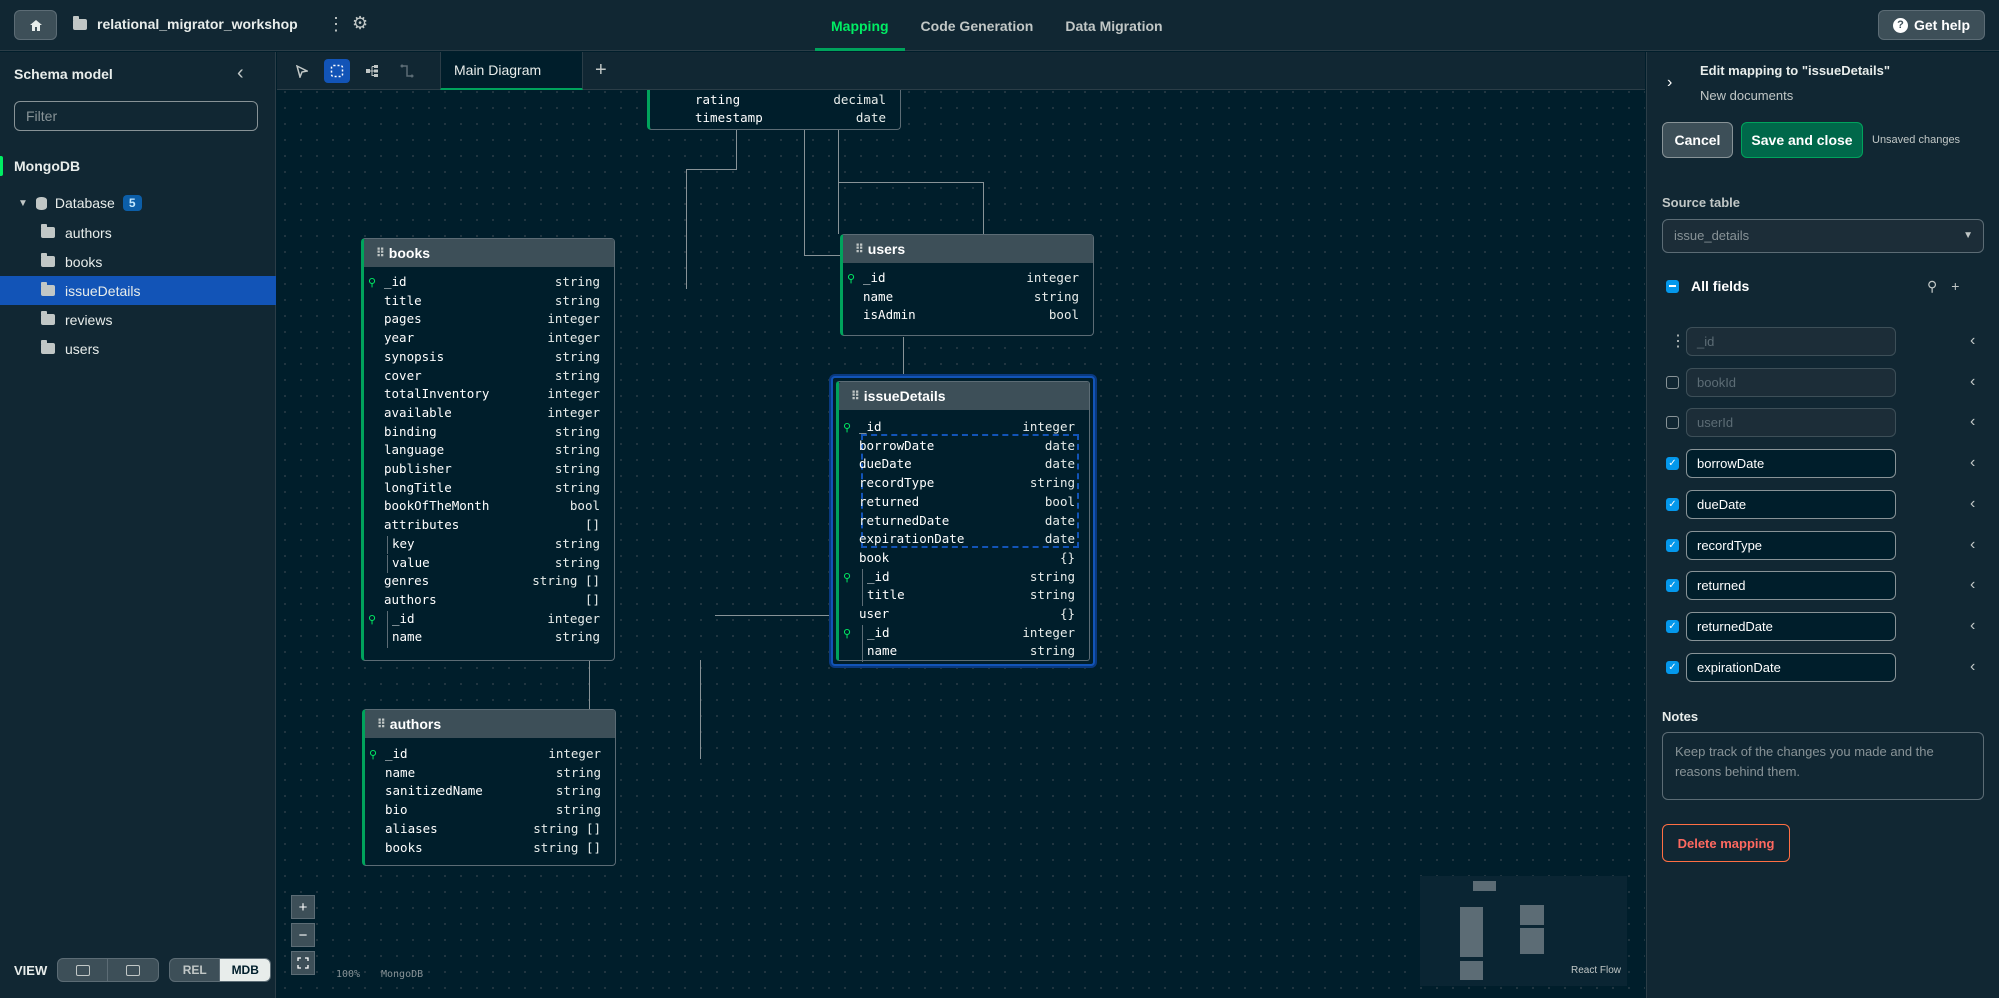 Image resolution: width=1999 pixels, height=998 pixels. I want to click on tab-main-diagram: Main Diagram, so click(511, 71).